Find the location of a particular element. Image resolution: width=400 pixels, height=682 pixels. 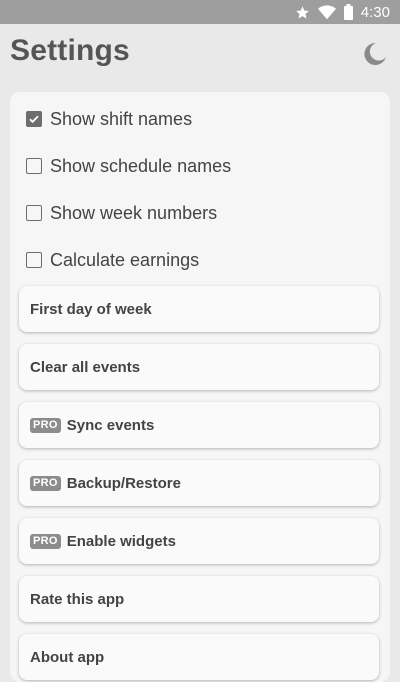

first-day-of-week-item: First day of week is located at coordinates (199, 309).